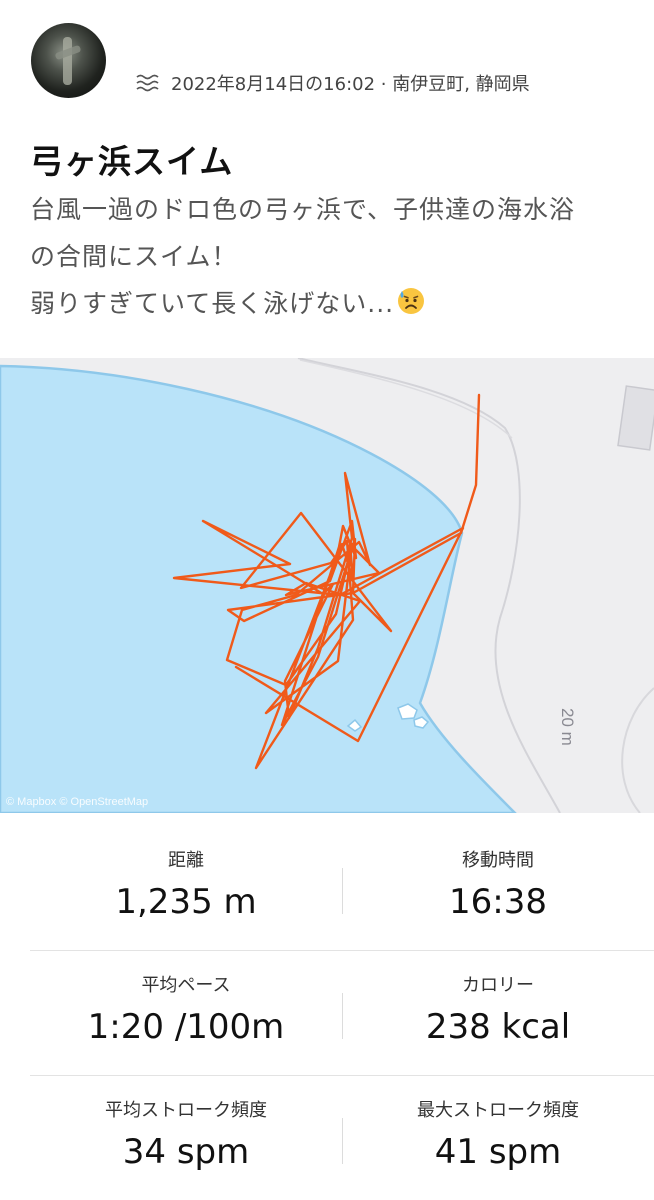 This screenshot has height=1200, width=654. I want to click on stat-max-stroke-rate: 最大ストローク頻度 41 spm, so click(498, 1124).